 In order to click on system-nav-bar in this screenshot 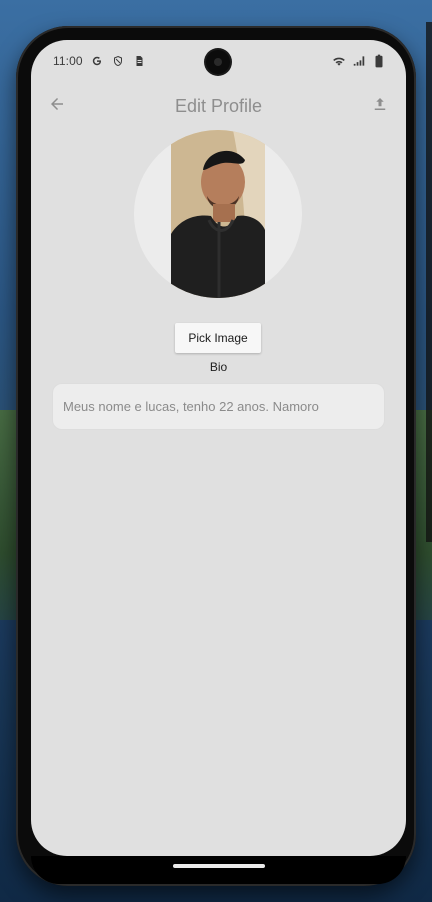, I will do `click(218, 870)`.